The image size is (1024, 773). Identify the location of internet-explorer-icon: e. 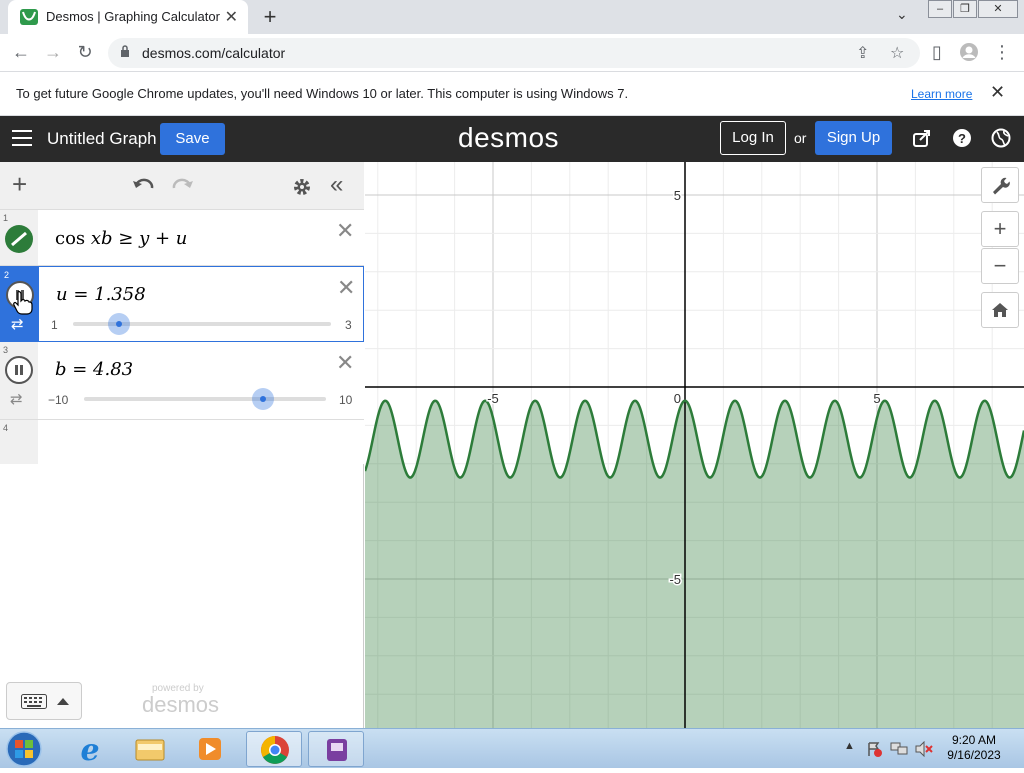
(90, 749).